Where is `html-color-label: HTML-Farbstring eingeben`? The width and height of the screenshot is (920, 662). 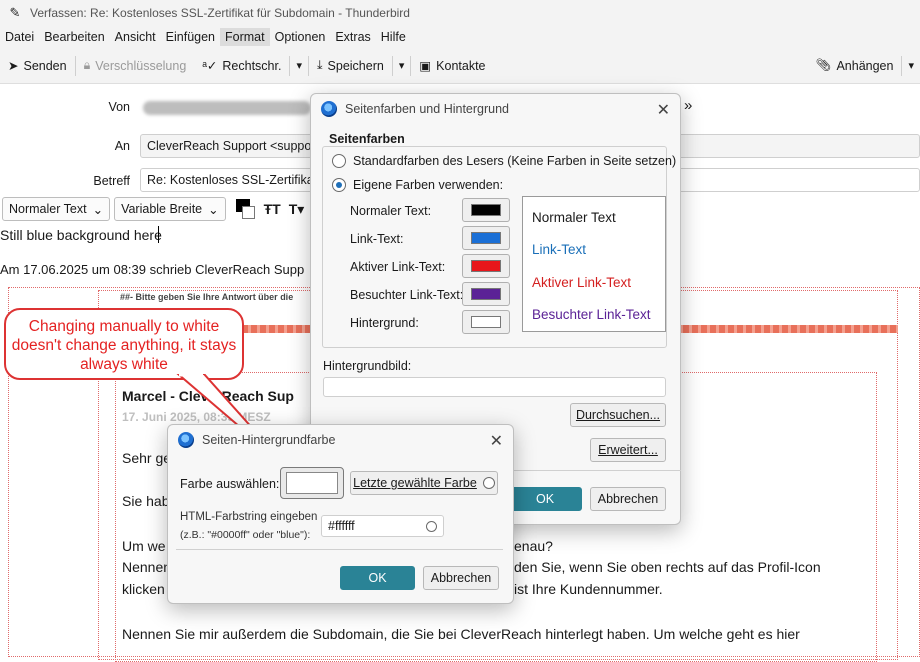
html-color-label: HTML-Farbstring eingeben is located at coordinates (249, 517).